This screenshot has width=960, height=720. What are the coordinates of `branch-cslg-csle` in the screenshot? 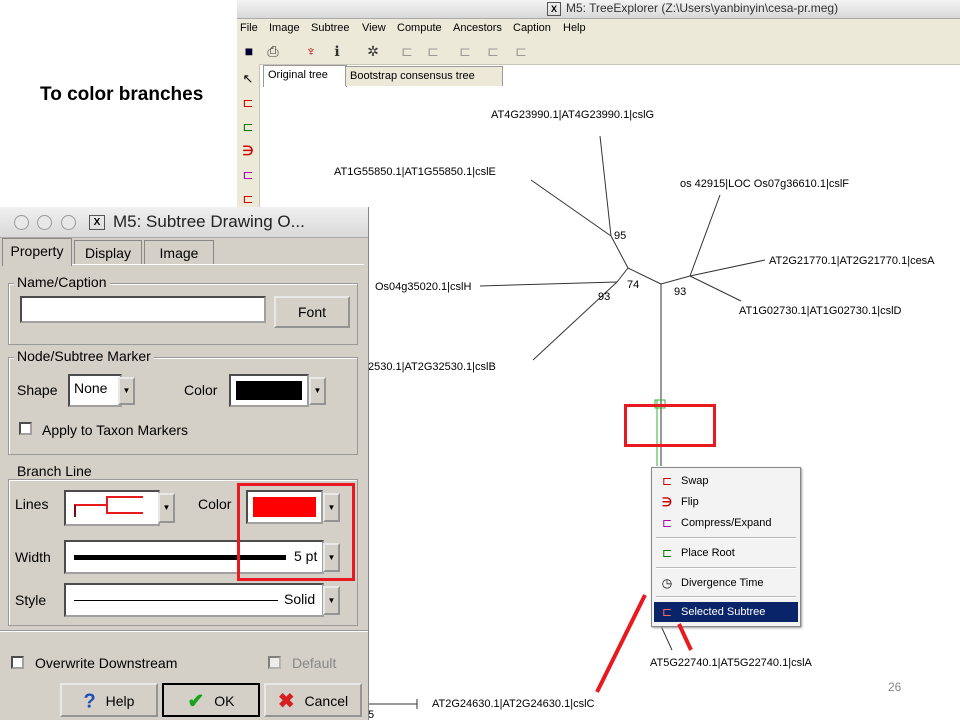 It's located at (619, 252).